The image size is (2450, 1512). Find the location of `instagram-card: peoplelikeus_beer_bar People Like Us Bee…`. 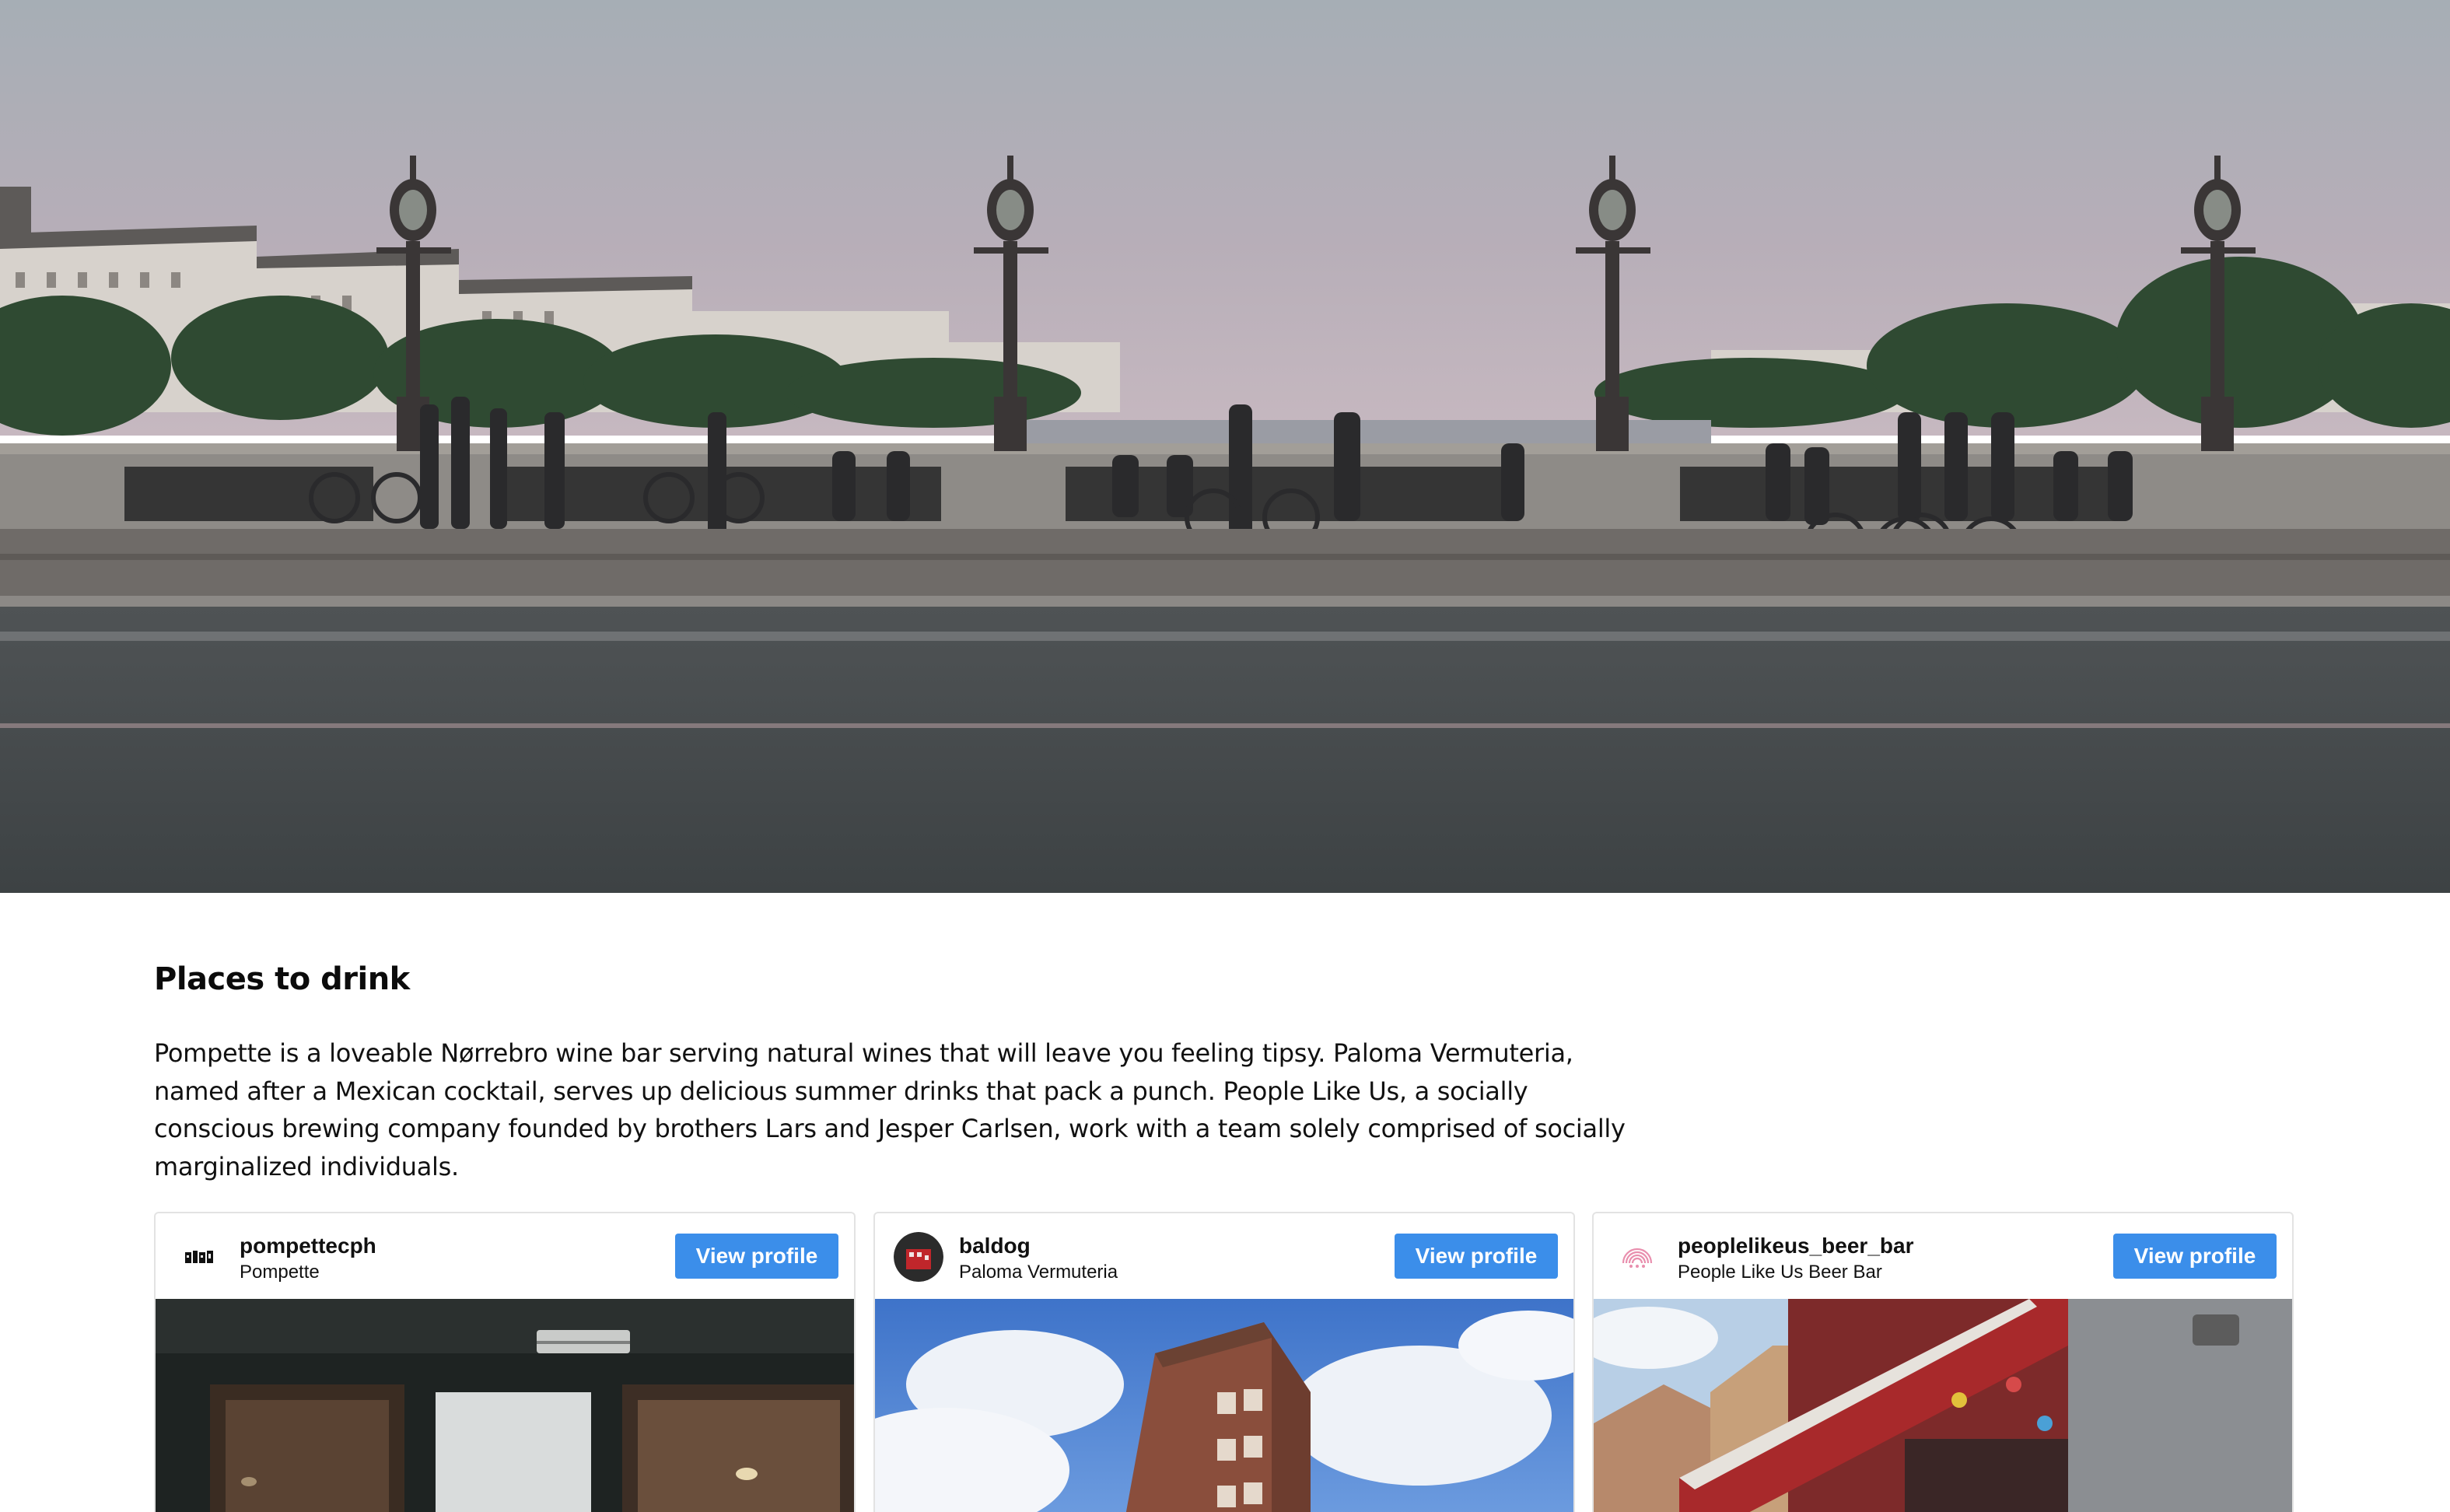

instagram-card: peoplelikeus_beer_bar People Like Us Bee… is located at coordinates (1943, 1362).